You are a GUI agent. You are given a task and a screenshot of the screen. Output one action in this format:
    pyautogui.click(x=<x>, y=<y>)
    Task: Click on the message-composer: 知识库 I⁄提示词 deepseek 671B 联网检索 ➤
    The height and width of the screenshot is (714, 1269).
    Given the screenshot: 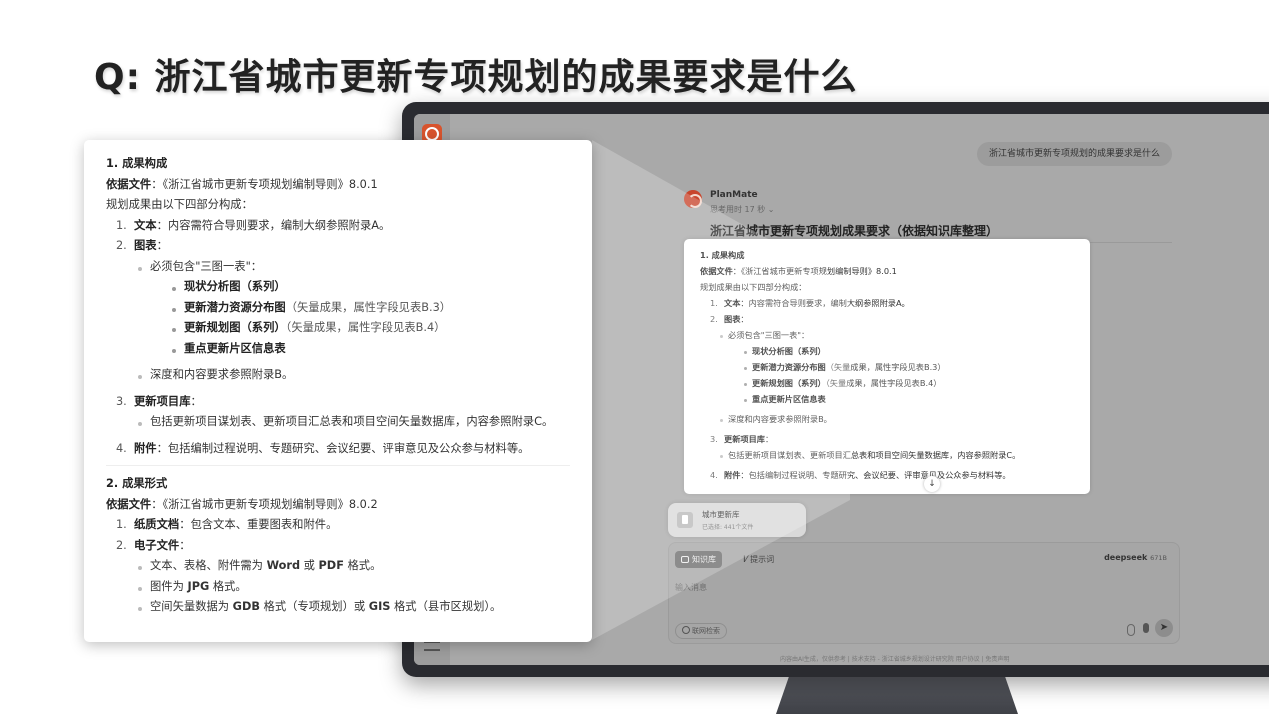 What is the action you would take?
    pyautogui.click(x=924, y=593)
    